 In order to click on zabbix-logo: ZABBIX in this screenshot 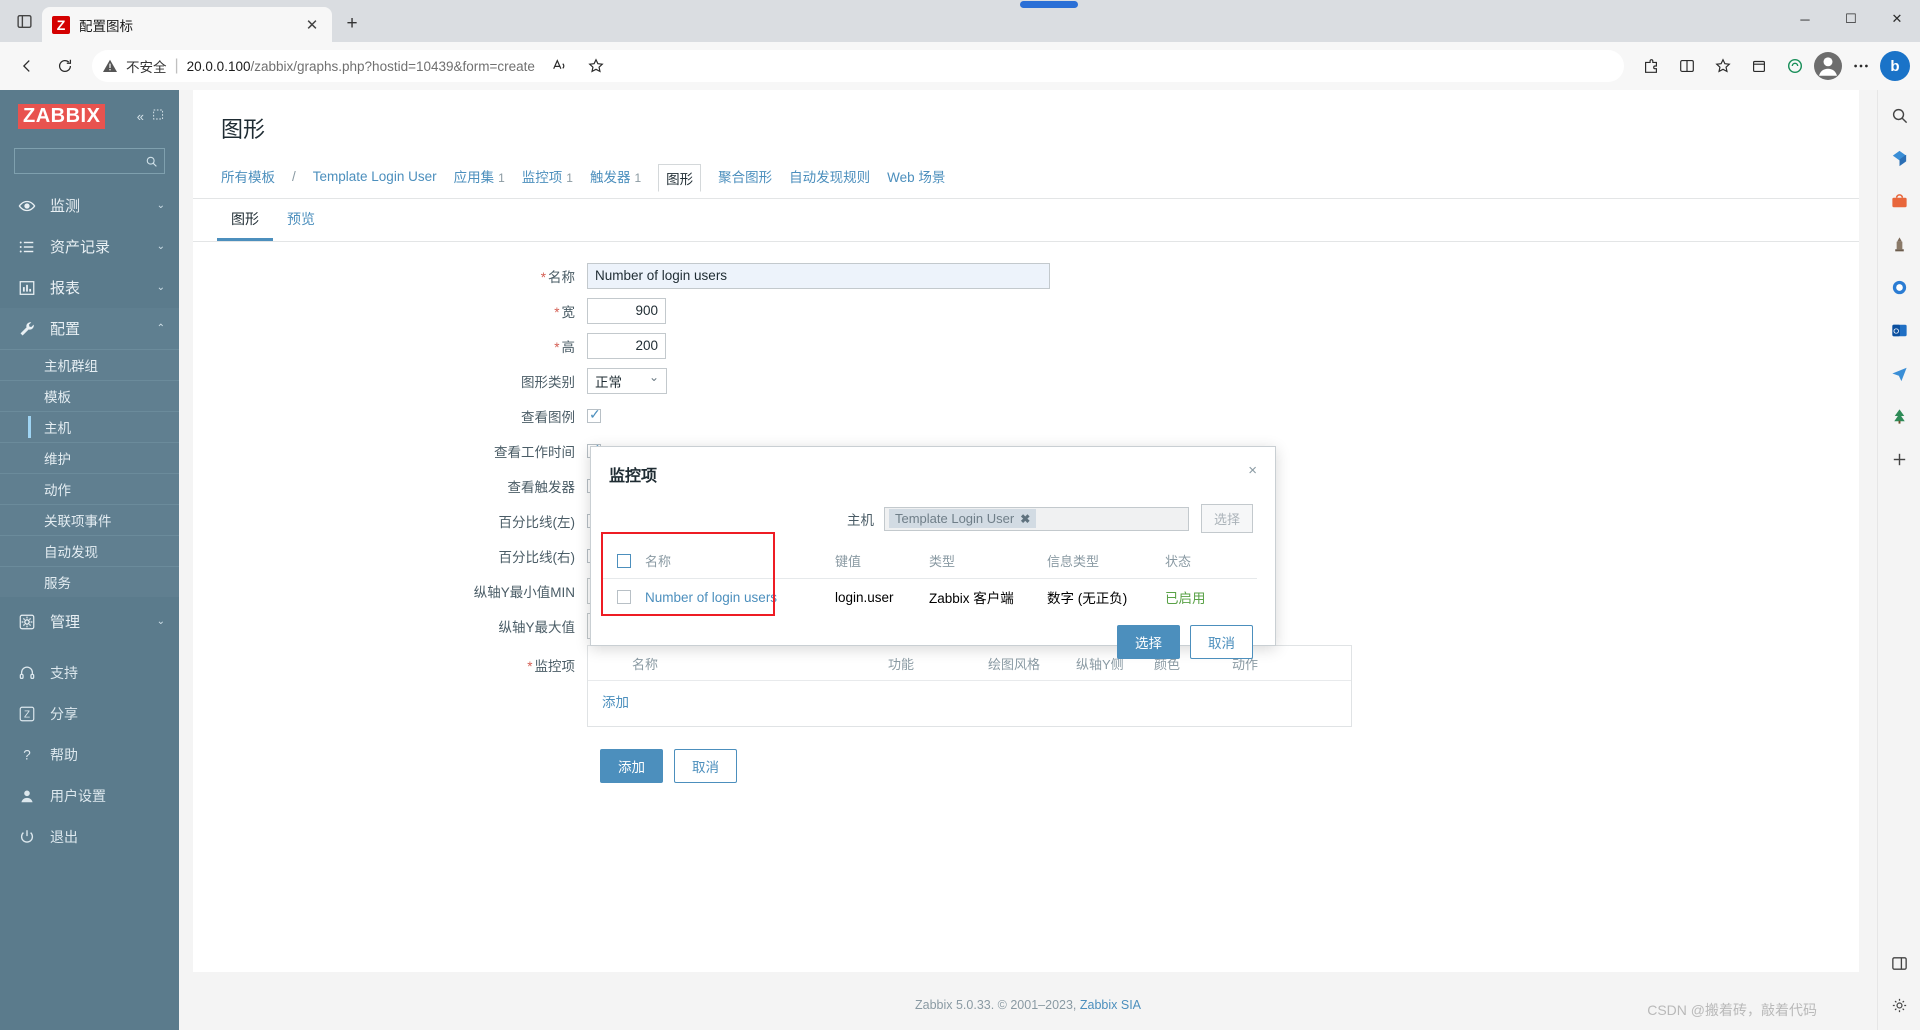, I will do `click(62, 116)`.